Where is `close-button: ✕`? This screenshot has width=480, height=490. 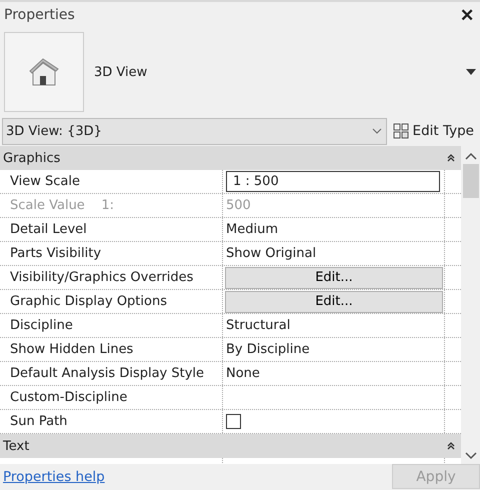 close-button: ✕ is located at coordinates (467, 15).